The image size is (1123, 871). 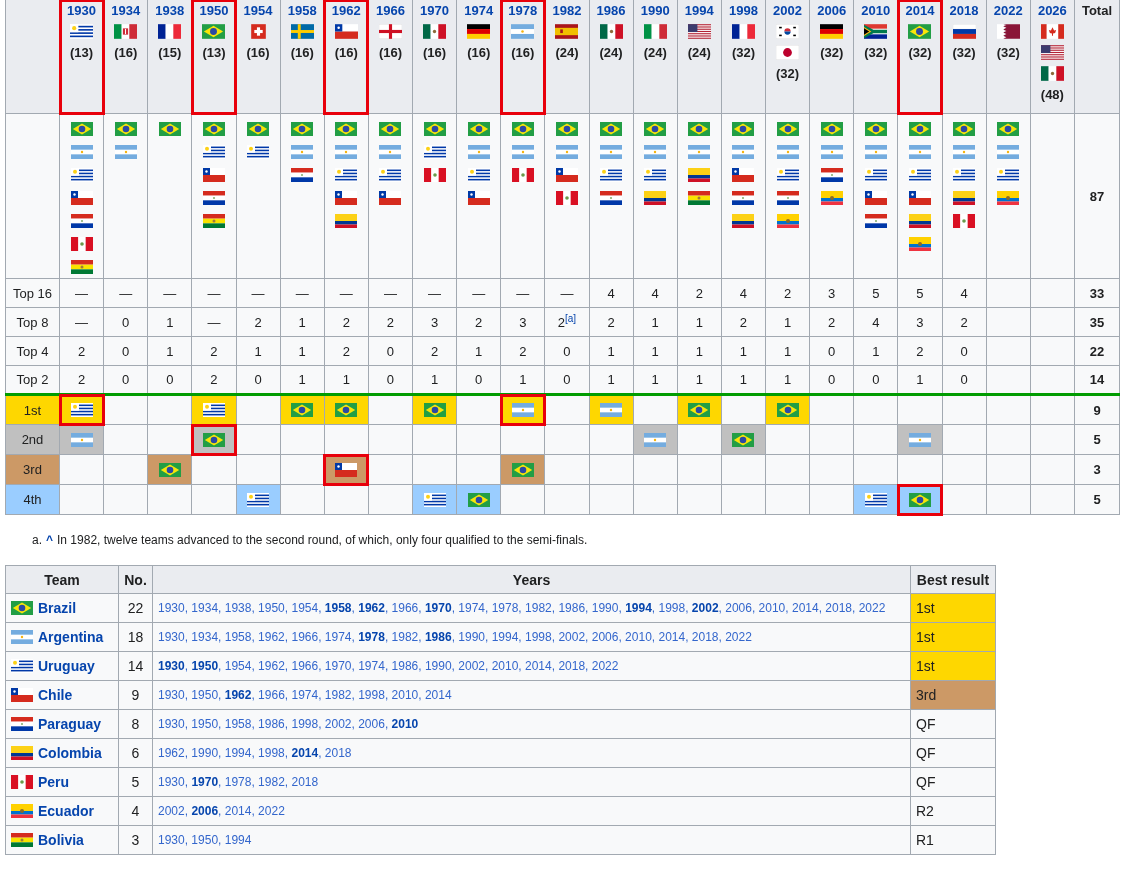 I want to click on year-link: 1978, so click(x=523, y=10).